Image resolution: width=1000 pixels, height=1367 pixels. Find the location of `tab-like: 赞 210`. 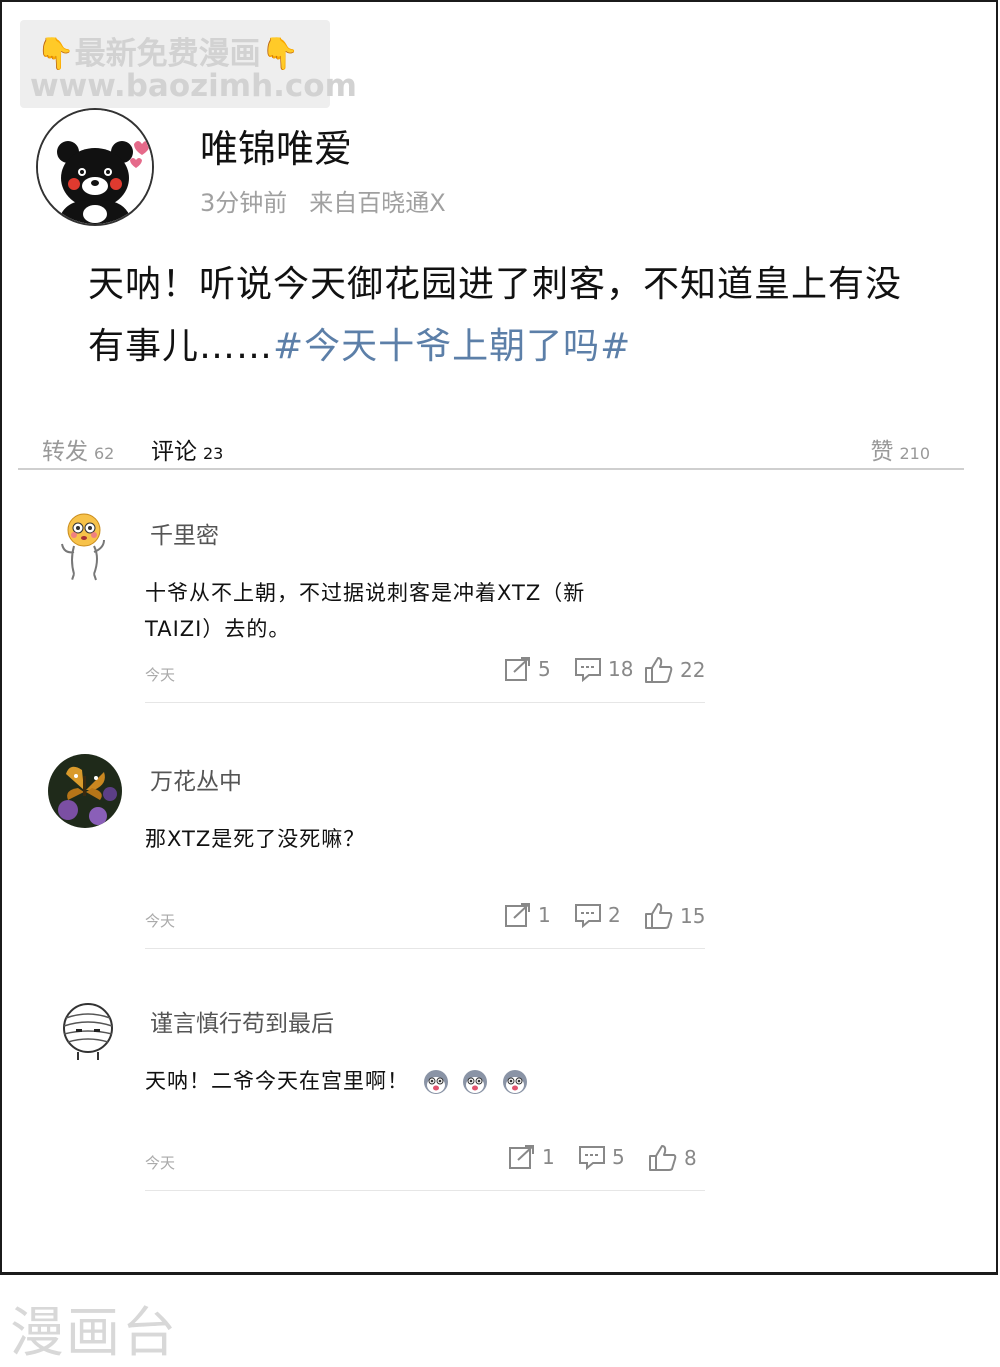

tab-like: 赞 210 is located at coordinates (900, 449).